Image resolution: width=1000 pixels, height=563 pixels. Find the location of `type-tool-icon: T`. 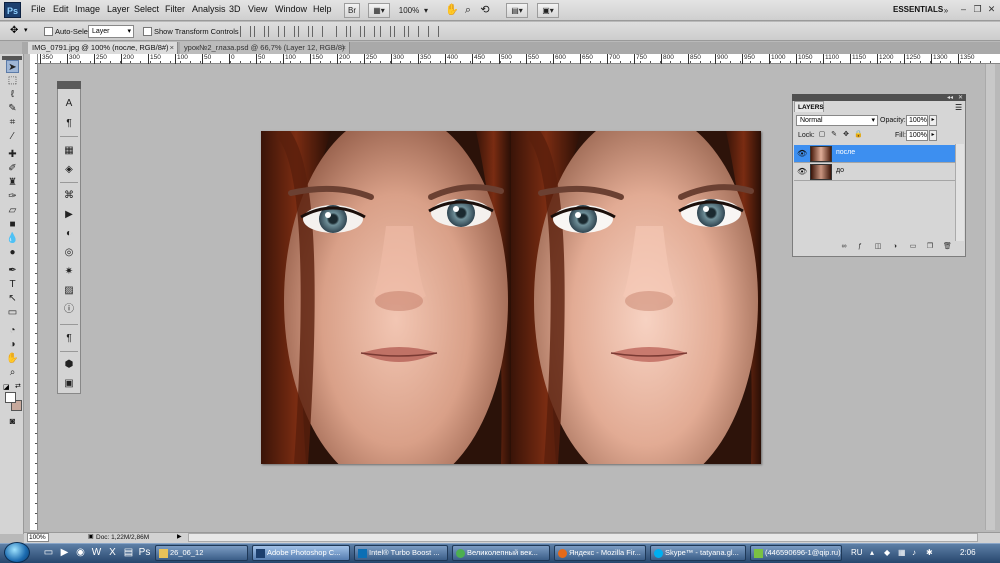

type-tool-icon: T is located at coordinates (12, 284).